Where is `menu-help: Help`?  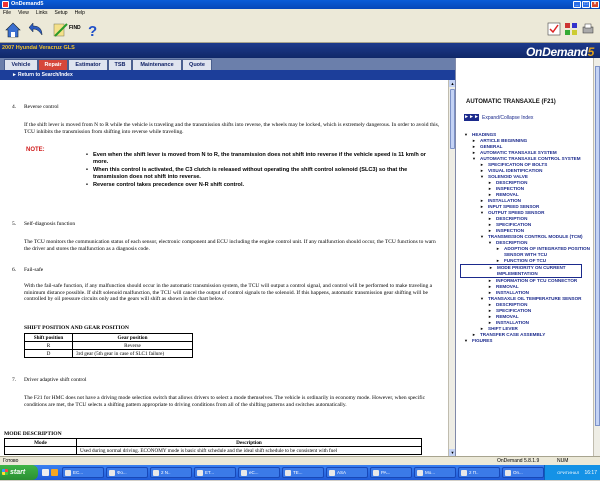
menu-help: Help is located at coordinates (80, 13).